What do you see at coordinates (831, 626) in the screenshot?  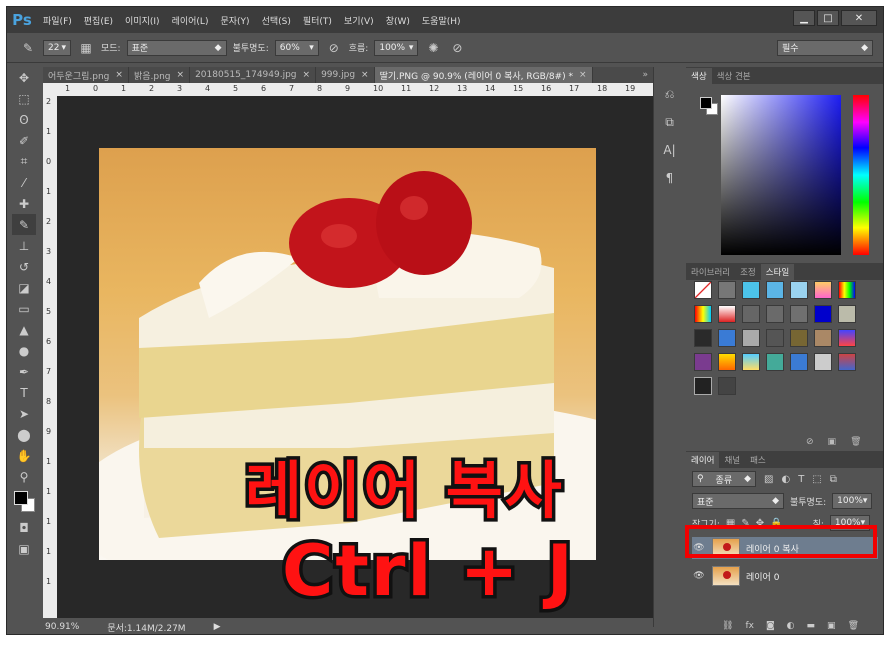 I see `new-layer-icon: ▣` at bounding box center [831, 626].